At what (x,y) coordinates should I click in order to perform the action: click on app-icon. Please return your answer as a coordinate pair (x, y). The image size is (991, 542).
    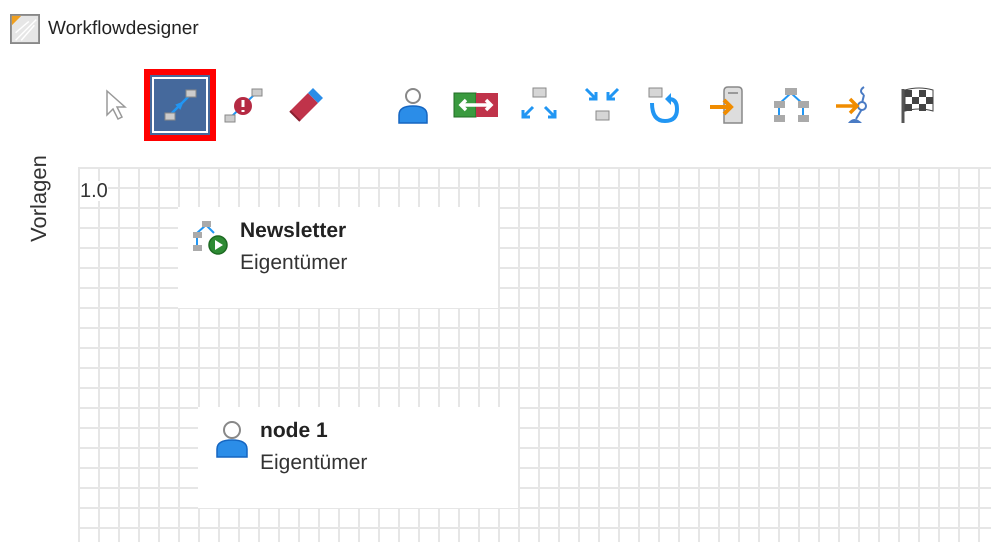
    Looking at the image, I should click on (25, 29).